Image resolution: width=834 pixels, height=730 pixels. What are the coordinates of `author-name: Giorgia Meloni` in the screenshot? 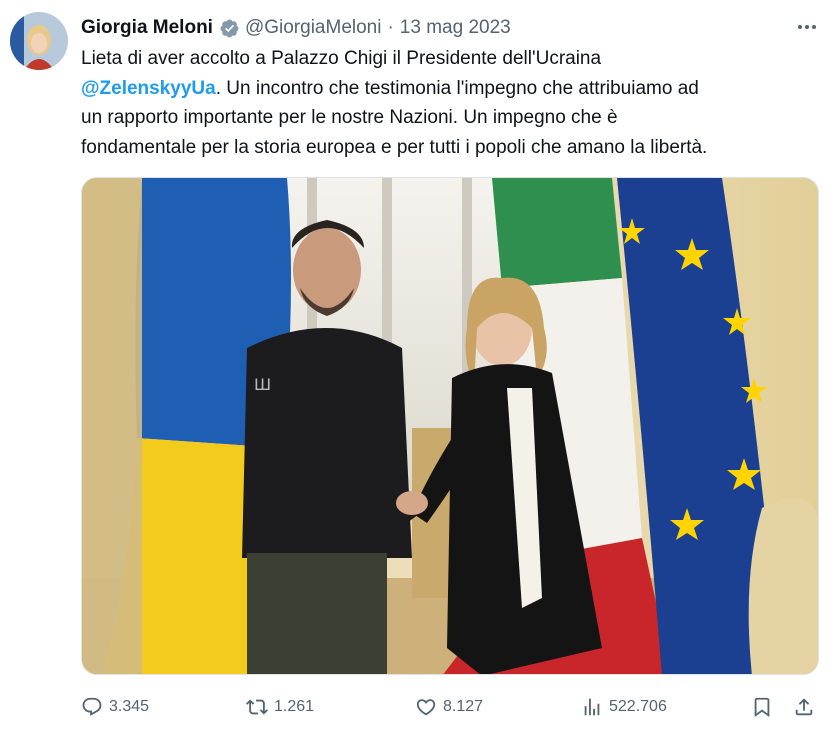 It's located at (147, 28).